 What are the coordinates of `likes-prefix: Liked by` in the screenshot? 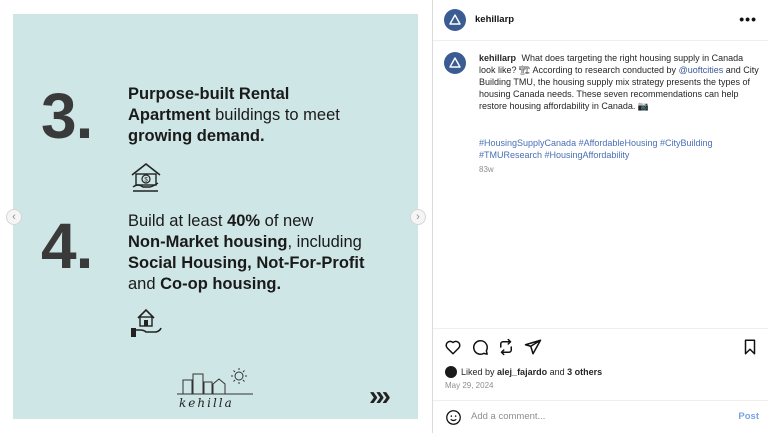 It's located at (478, 372).